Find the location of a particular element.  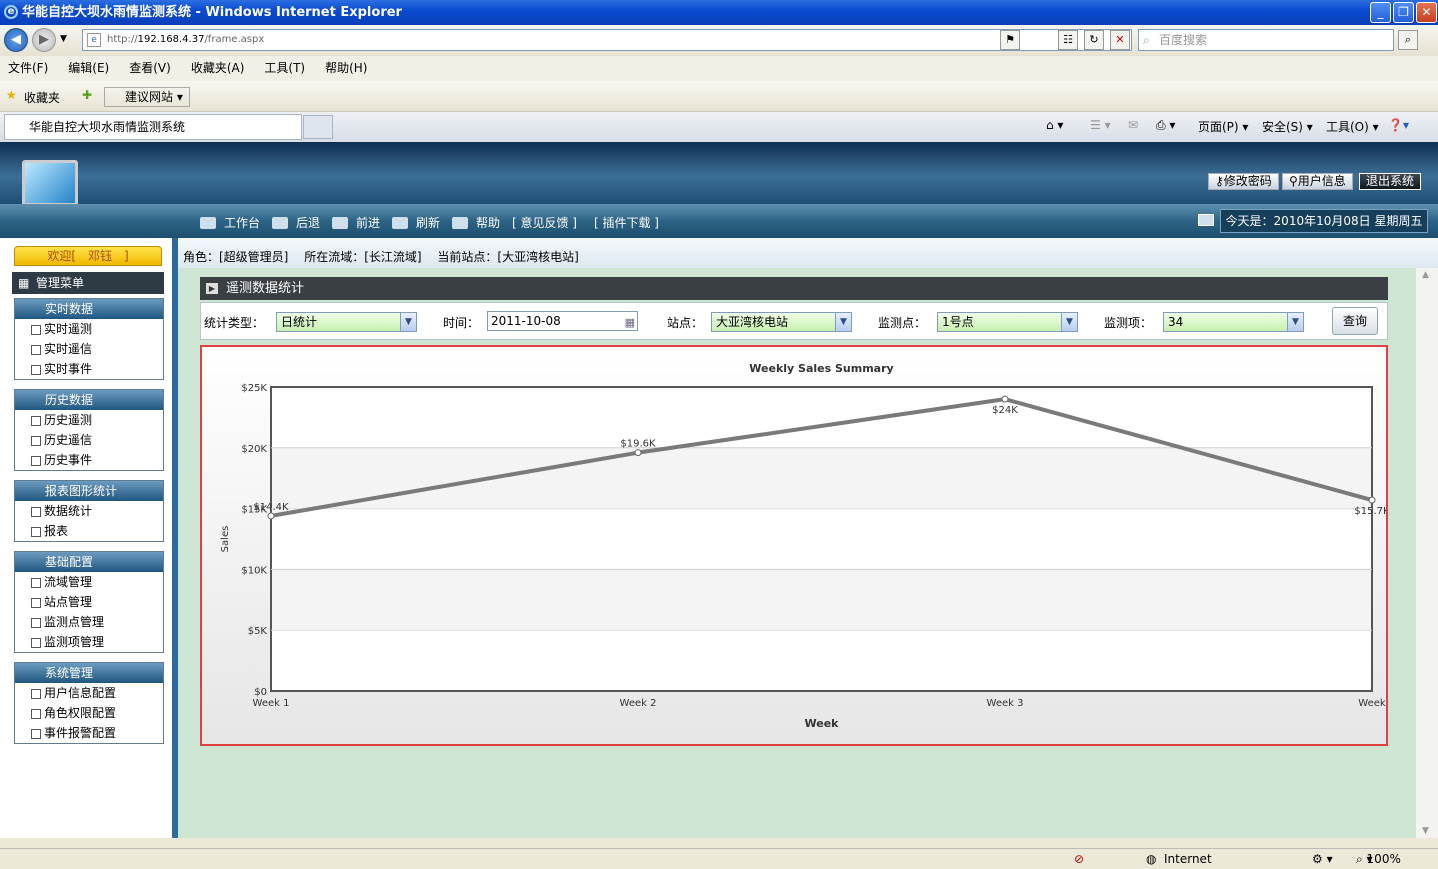

point-label: 监测点： is located at coordinates (902, 323).